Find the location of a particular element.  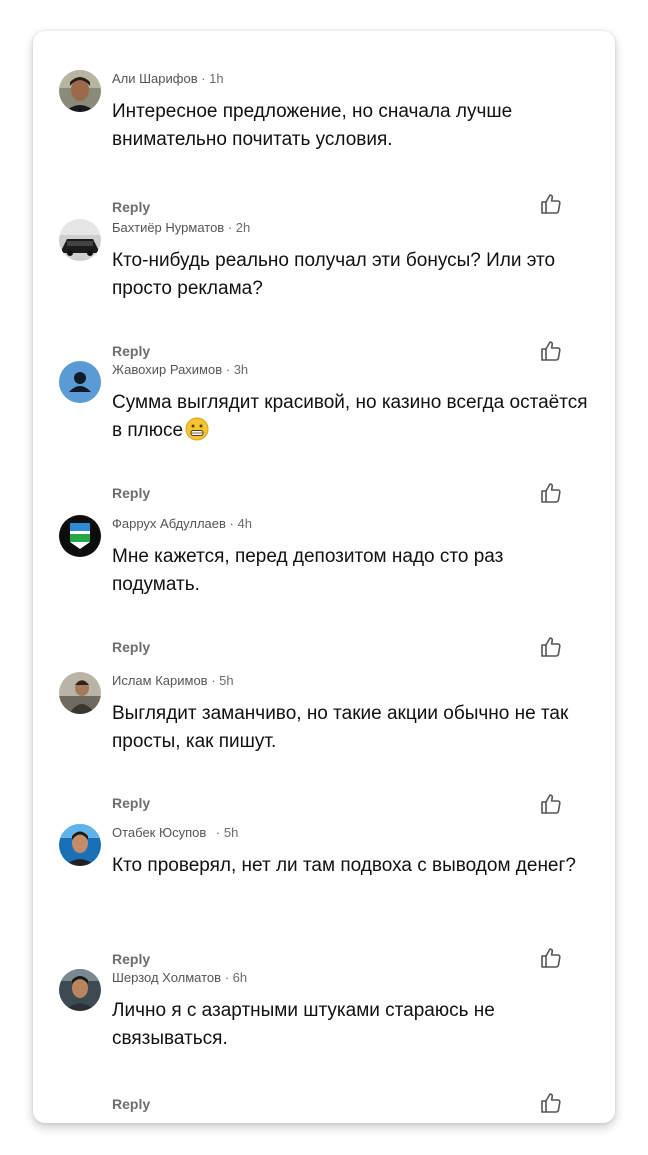

comment-time: · 6h is located at coordinates (236, 977).